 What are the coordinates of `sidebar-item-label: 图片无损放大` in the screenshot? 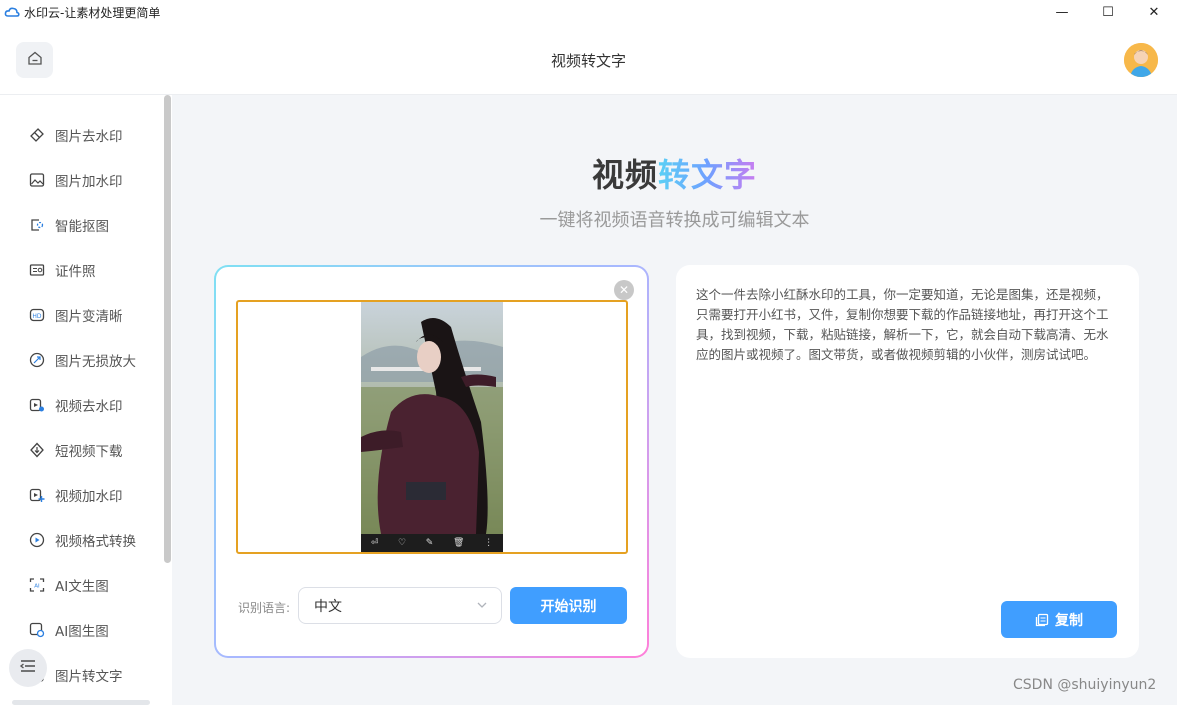 It's located at (95, 362).